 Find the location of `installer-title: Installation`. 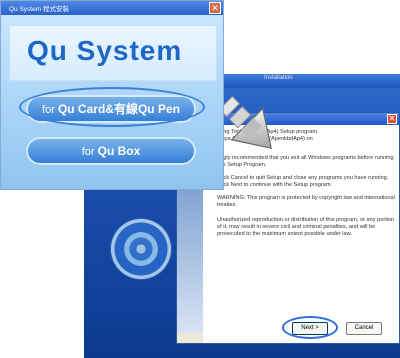

installer-title: Installation is located at coordinates (278, 78).